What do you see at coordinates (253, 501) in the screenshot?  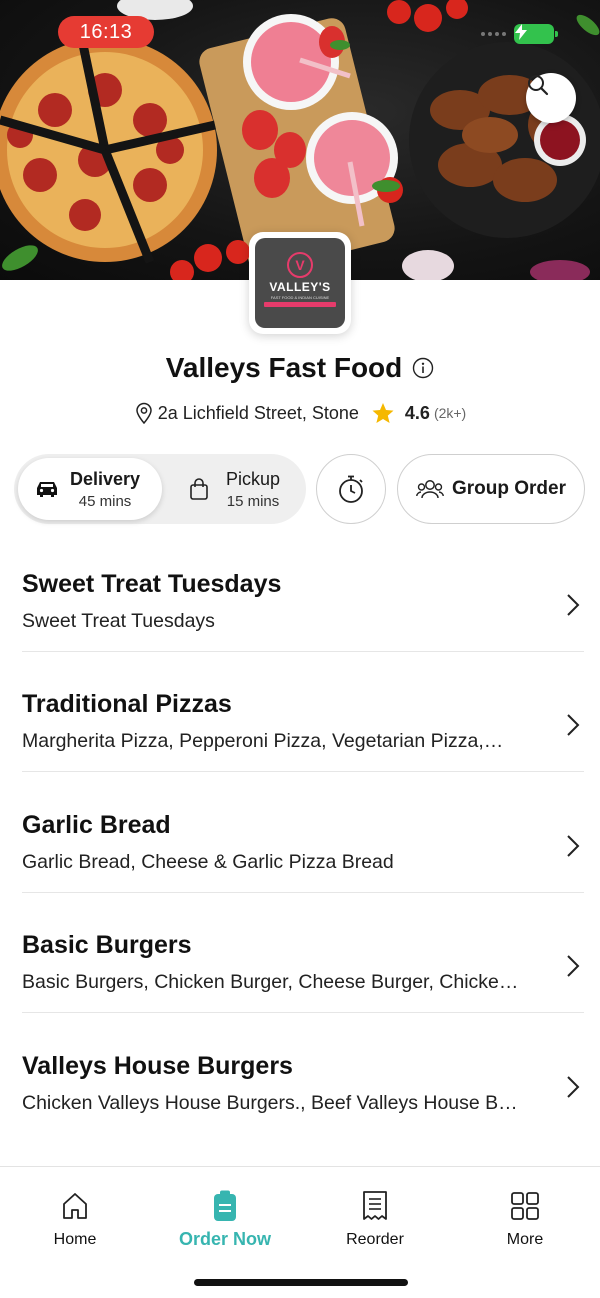 I see `pickup-time: 15 mins` at bounding box center [253, 501].